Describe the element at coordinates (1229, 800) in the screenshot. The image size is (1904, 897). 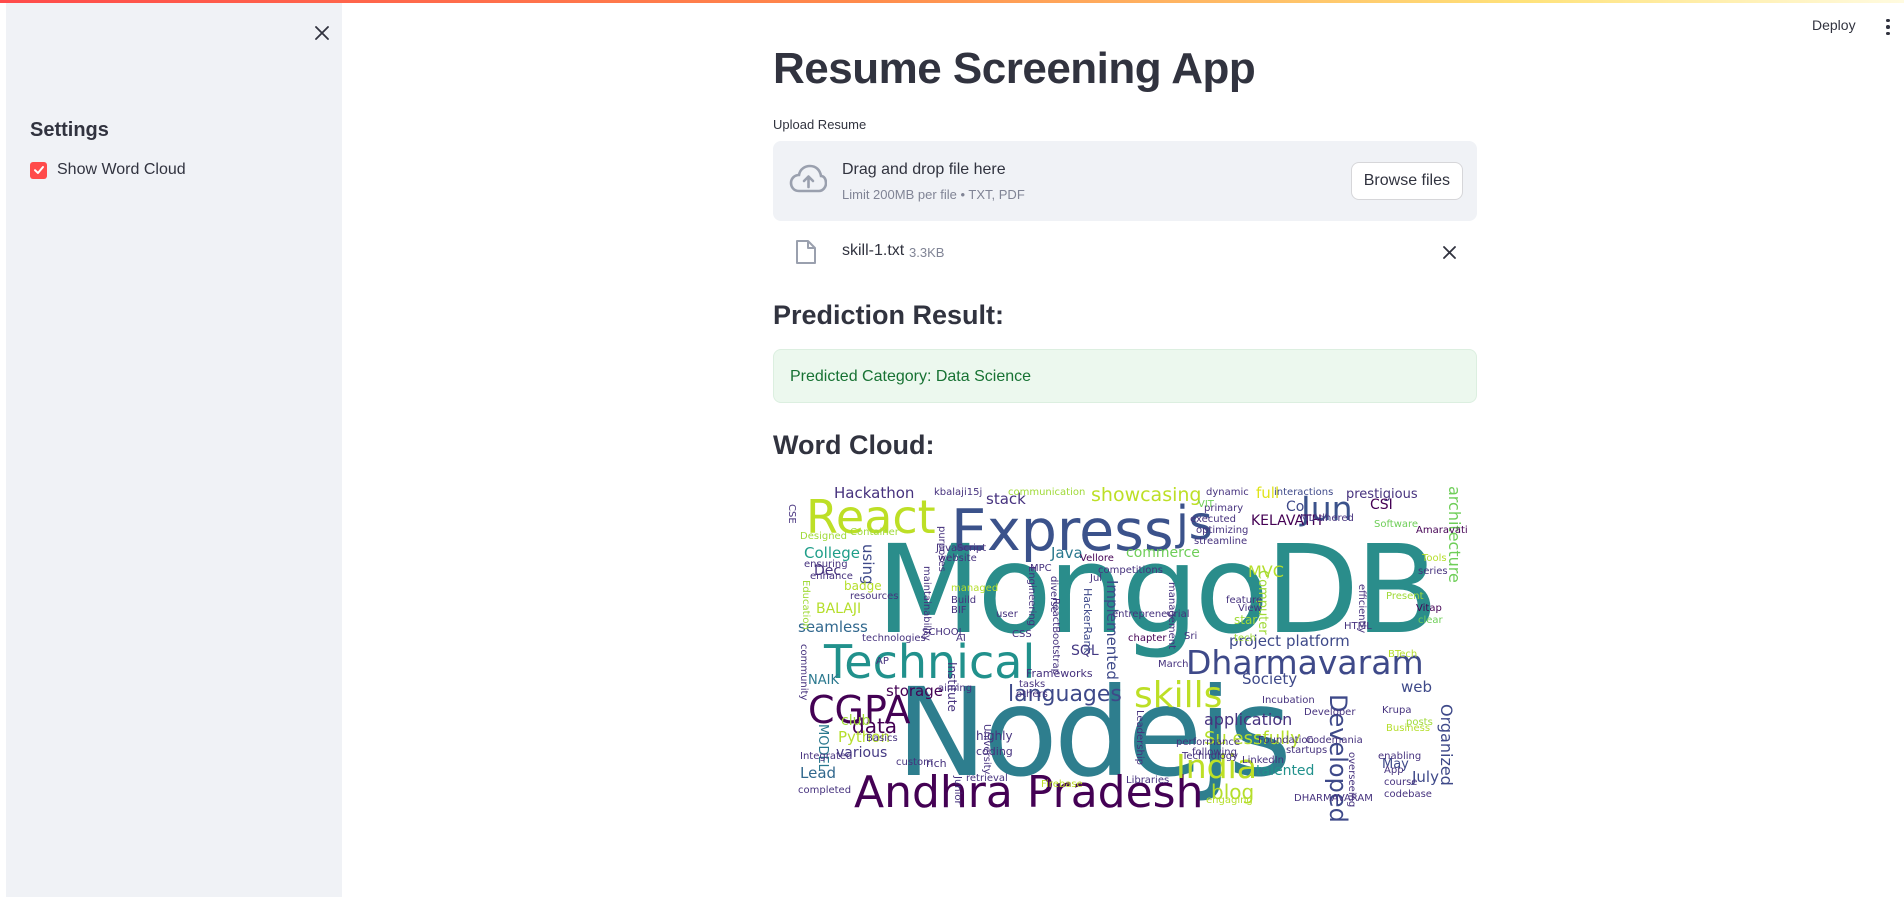
I see `word-cloud-word: engaging` at that location.